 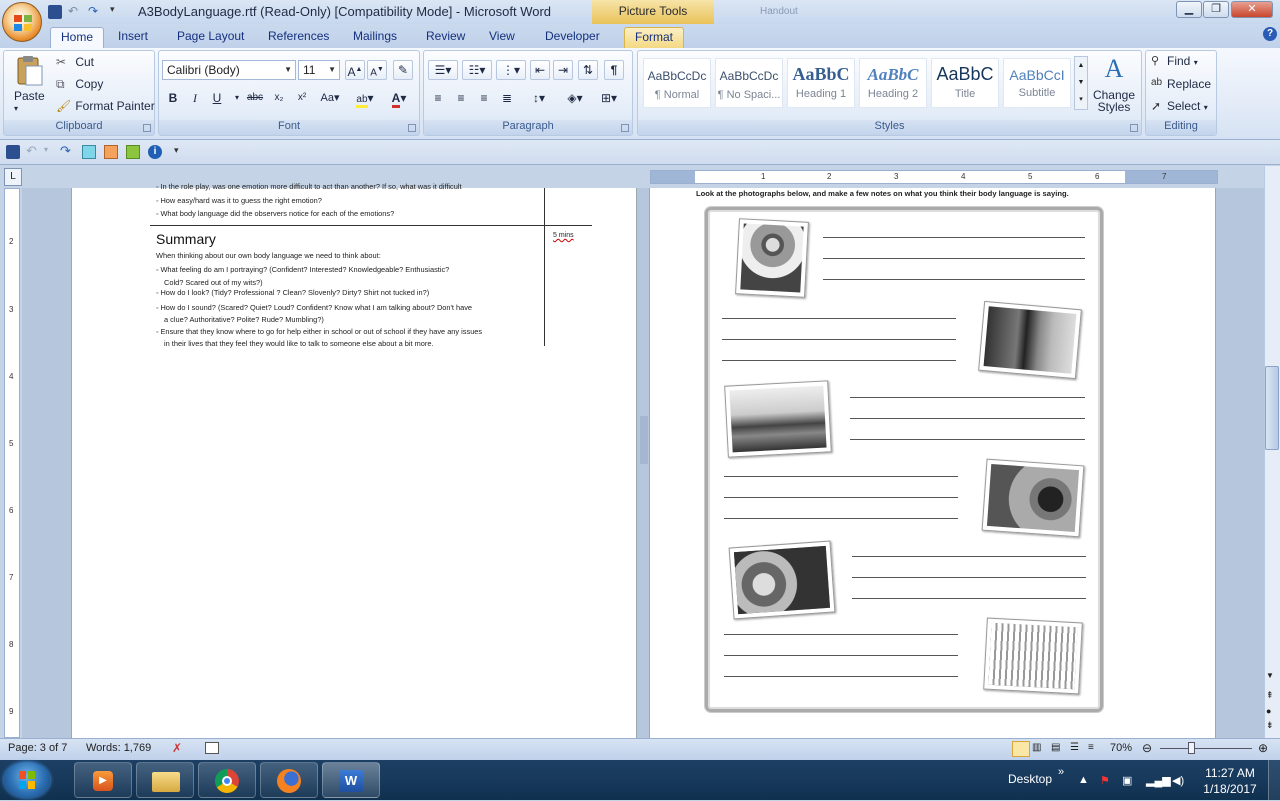 I want to click on web-layout-view-icon: ▤, so click(x=1055, y=747).